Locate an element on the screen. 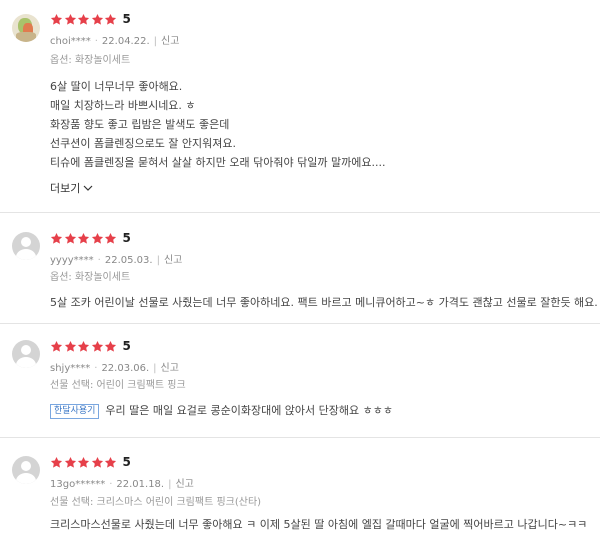  user-id: choi**** is located at coordinates (70, 41).